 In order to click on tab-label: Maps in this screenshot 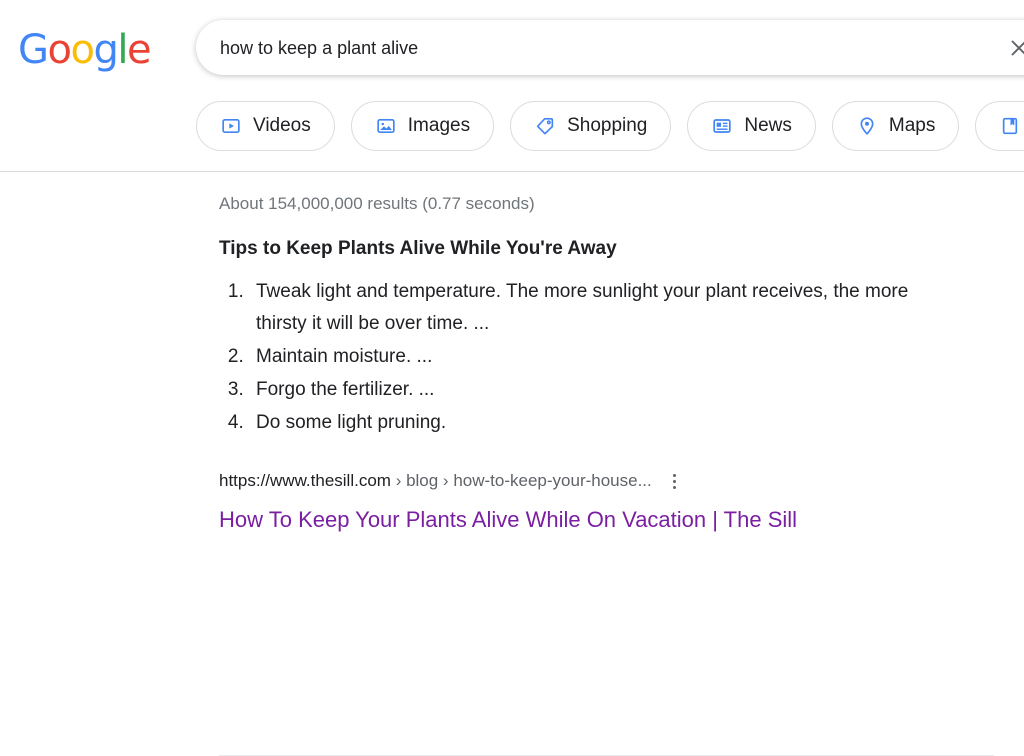, I will do `click(912, 125)`.